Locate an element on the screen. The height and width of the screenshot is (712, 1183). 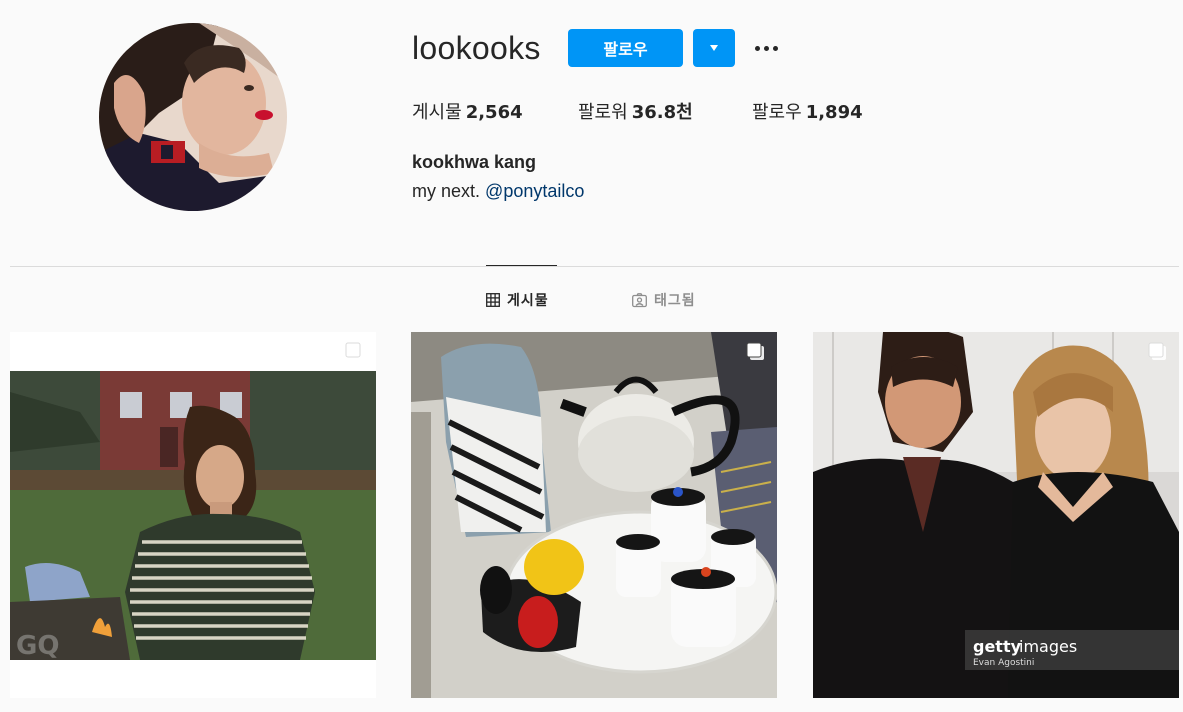
stat-following-value: 1,894 is located at coordinates (834, 112).